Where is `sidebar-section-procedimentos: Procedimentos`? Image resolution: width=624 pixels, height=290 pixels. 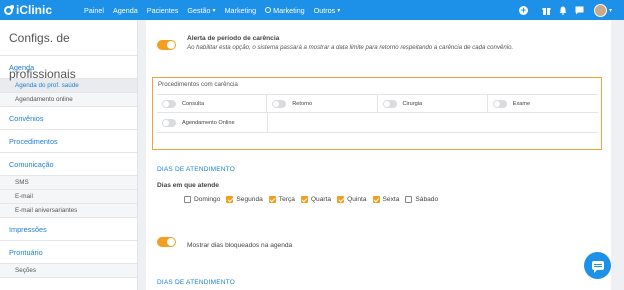
sidebar-section-procedimentos: Procedimentos is located at coordinates (68, 141).